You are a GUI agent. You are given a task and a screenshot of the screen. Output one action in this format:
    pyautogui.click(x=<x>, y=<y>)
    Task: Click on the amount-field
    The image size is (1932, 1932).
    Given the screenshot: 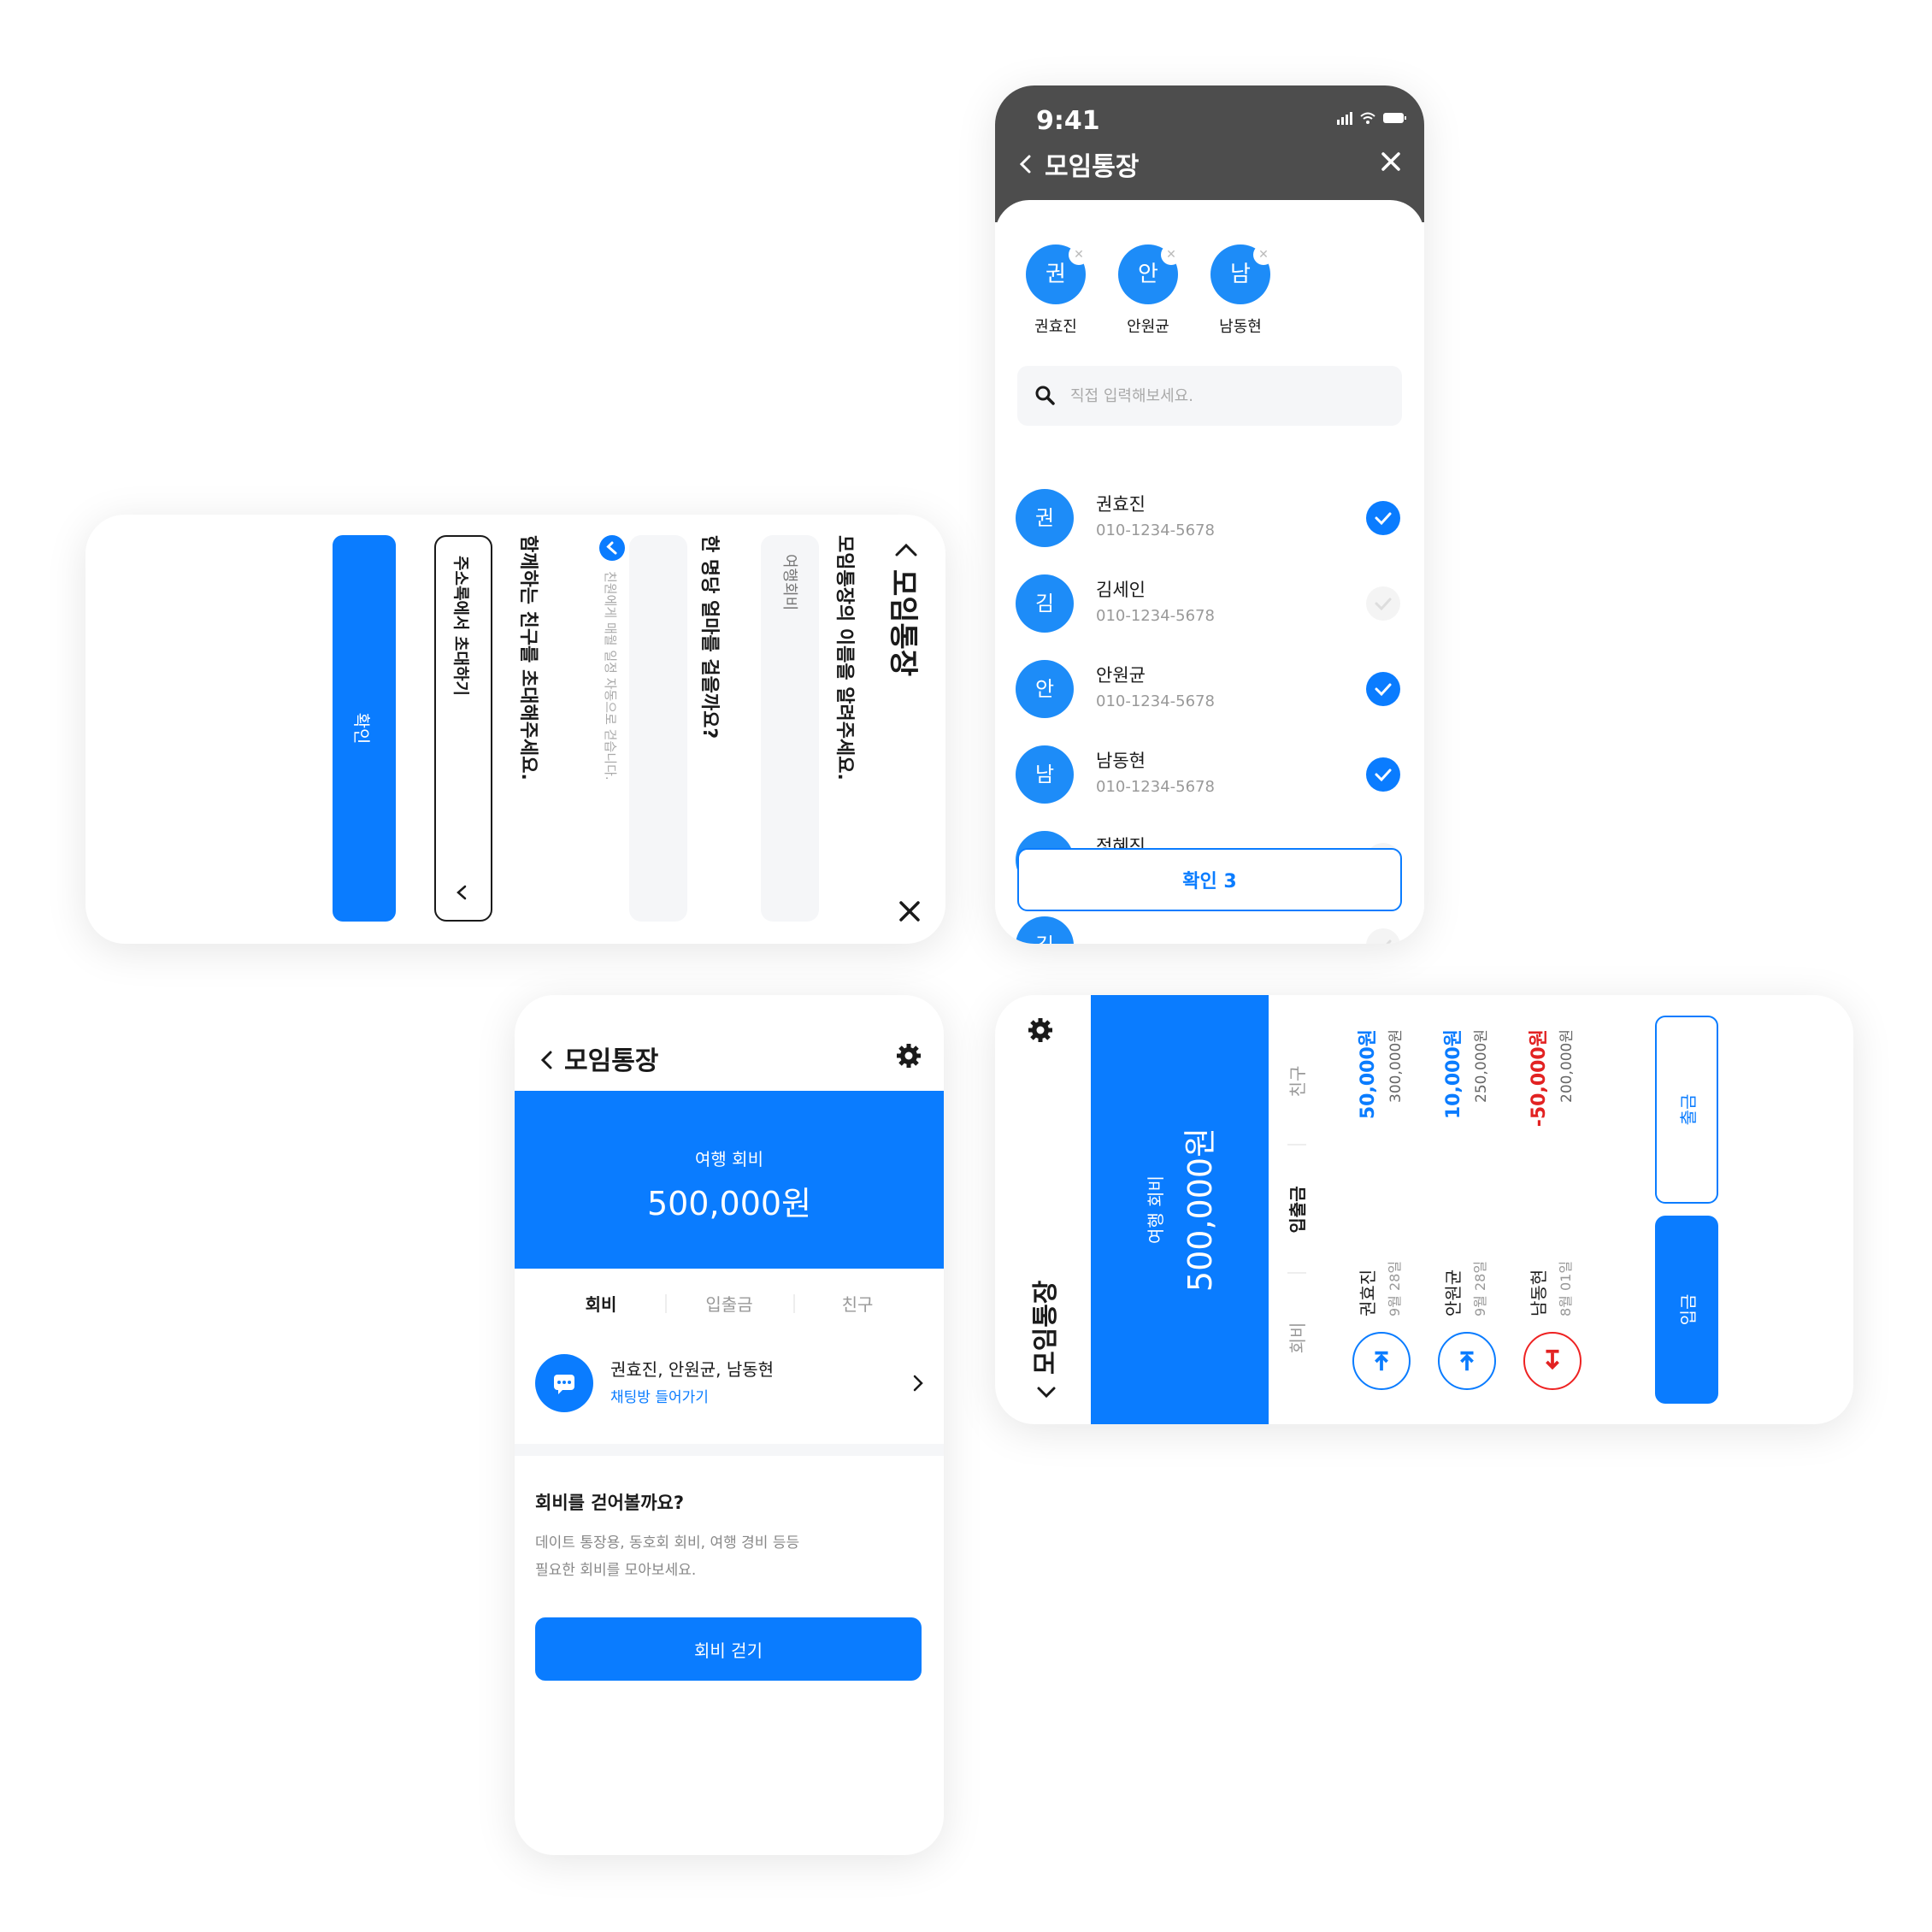 What is the action you would take?
    pyautogui.click(x=658, y=728)
    